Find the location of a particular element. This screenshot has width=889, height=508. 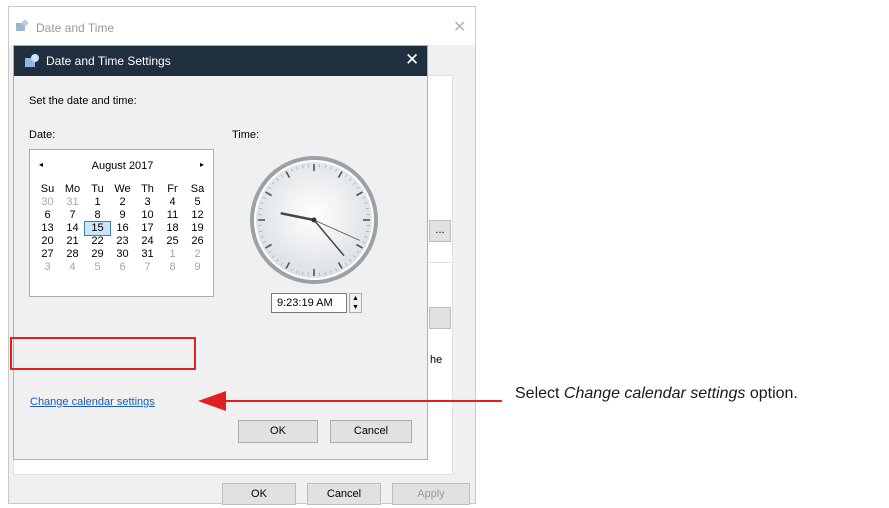

annotation-emphasis: Change calendar settings is located at coordinates (654, 393).